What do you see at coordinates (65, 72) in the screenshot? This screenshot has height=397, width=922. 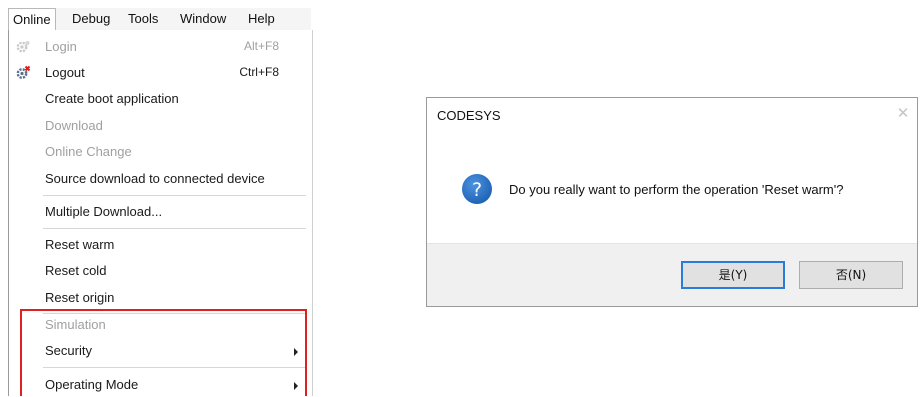 I see `menu-item-label: Logout` at bounding box center [65, 72].